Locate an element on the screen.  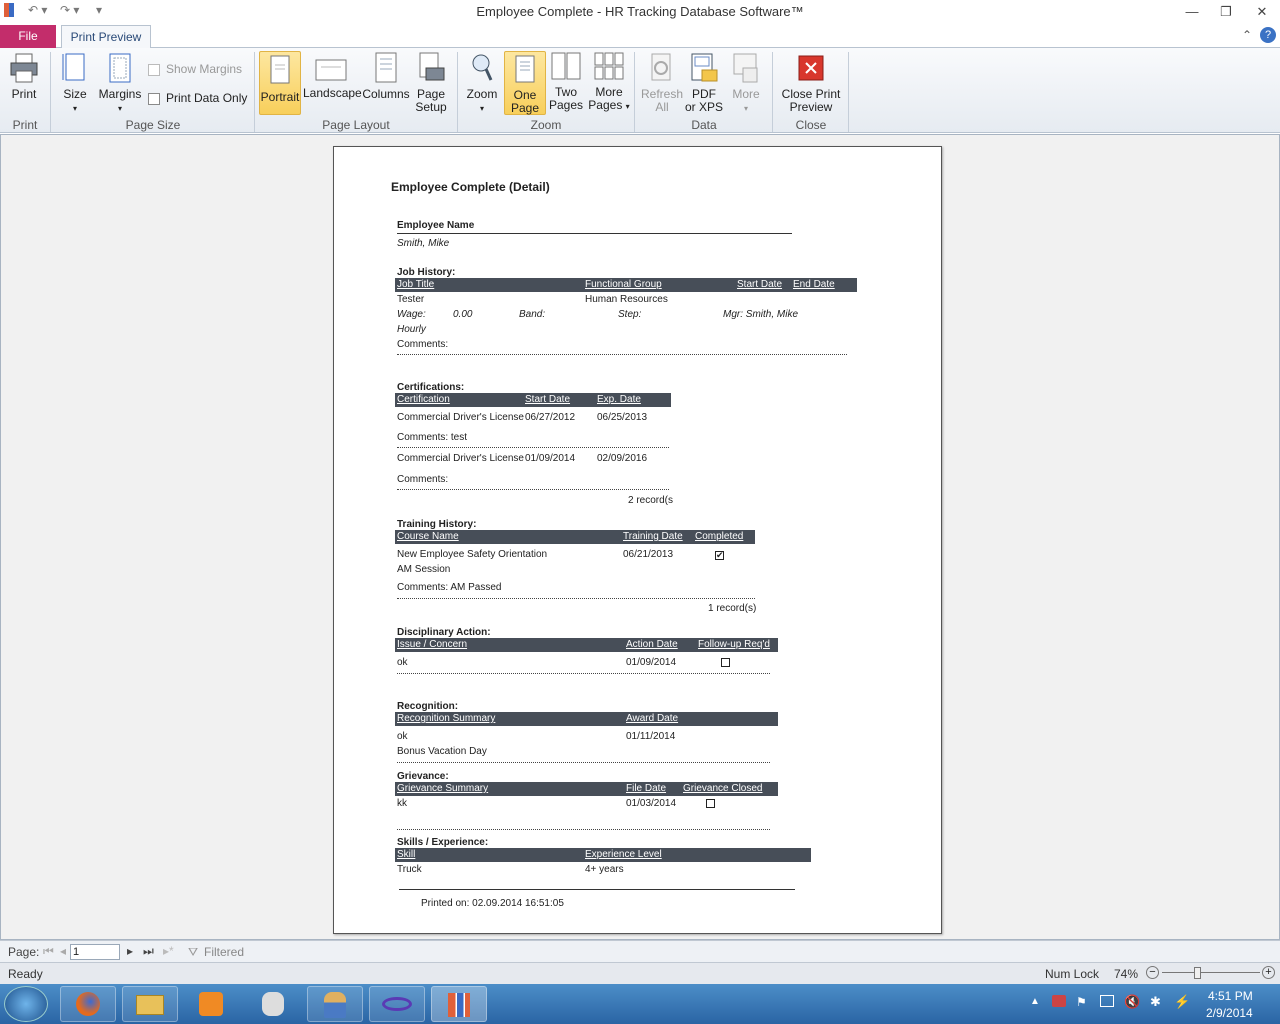
certifications-heading: Certifications: is located at coordinates (431, 387).